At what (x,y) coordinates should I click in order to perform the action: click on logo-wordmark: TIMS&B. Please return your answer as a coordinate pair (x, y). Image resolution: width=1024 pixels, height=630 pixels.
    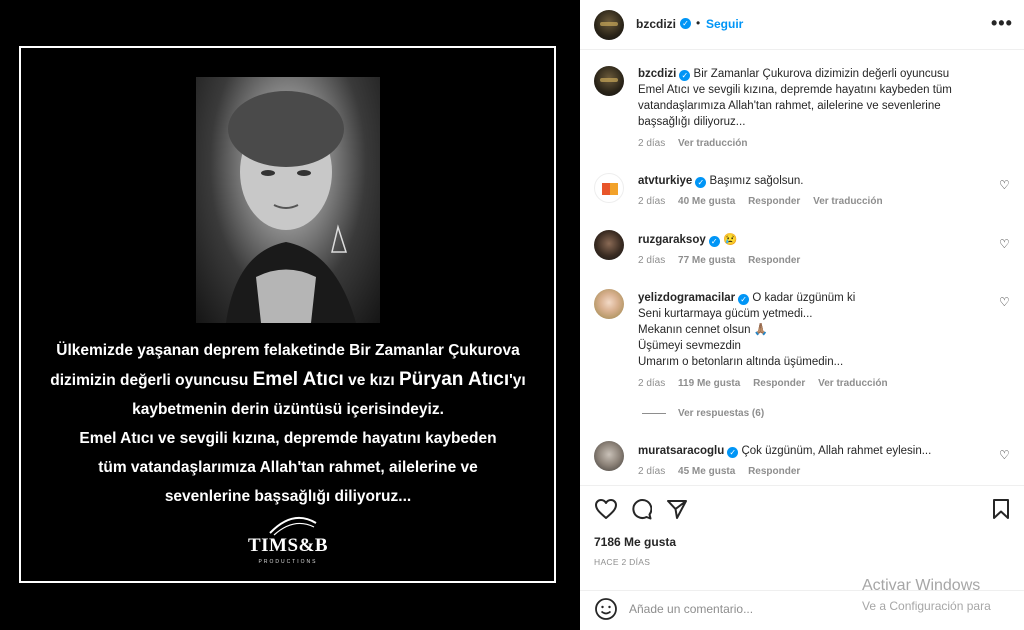
    Looking at the image, I should click on (288, 545).